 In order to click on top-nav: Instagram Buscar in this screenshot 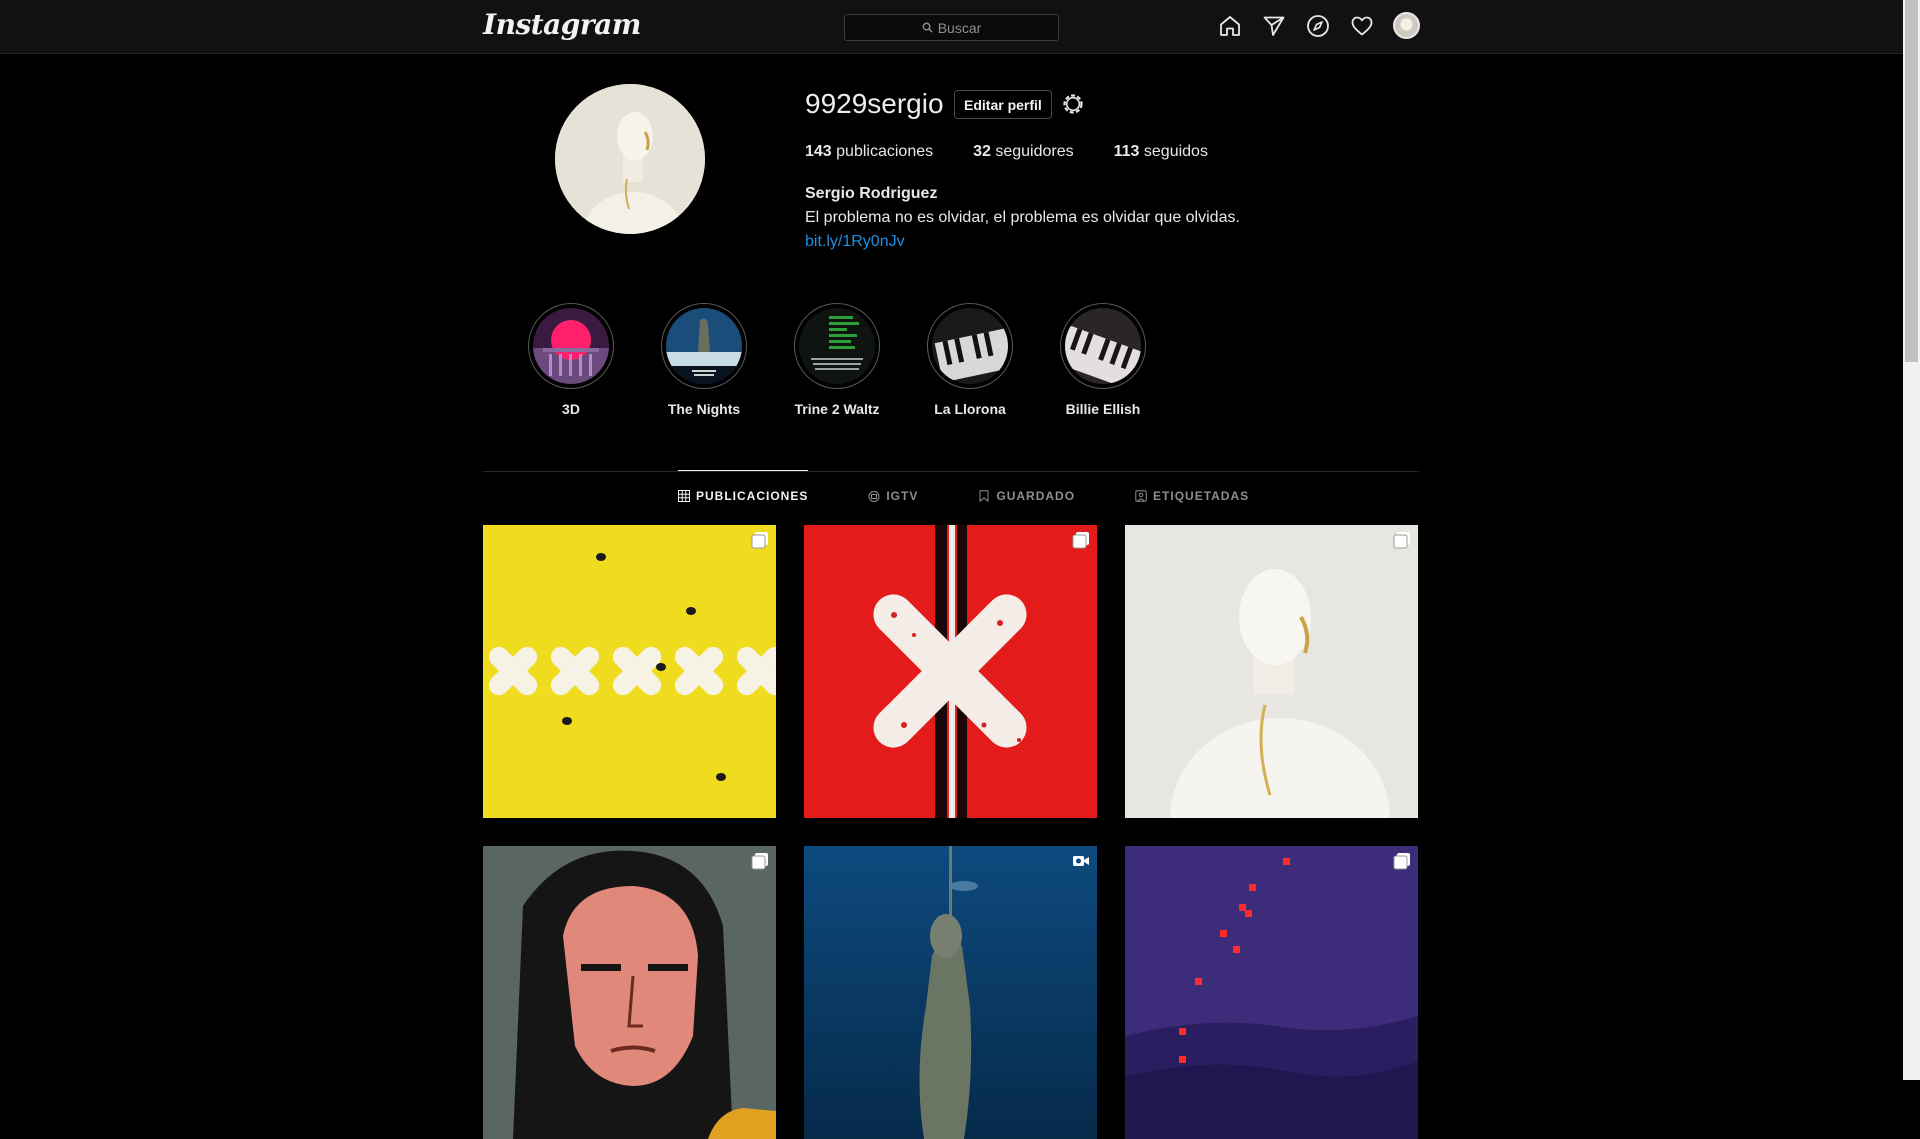, I will do `click(951, 27)`.